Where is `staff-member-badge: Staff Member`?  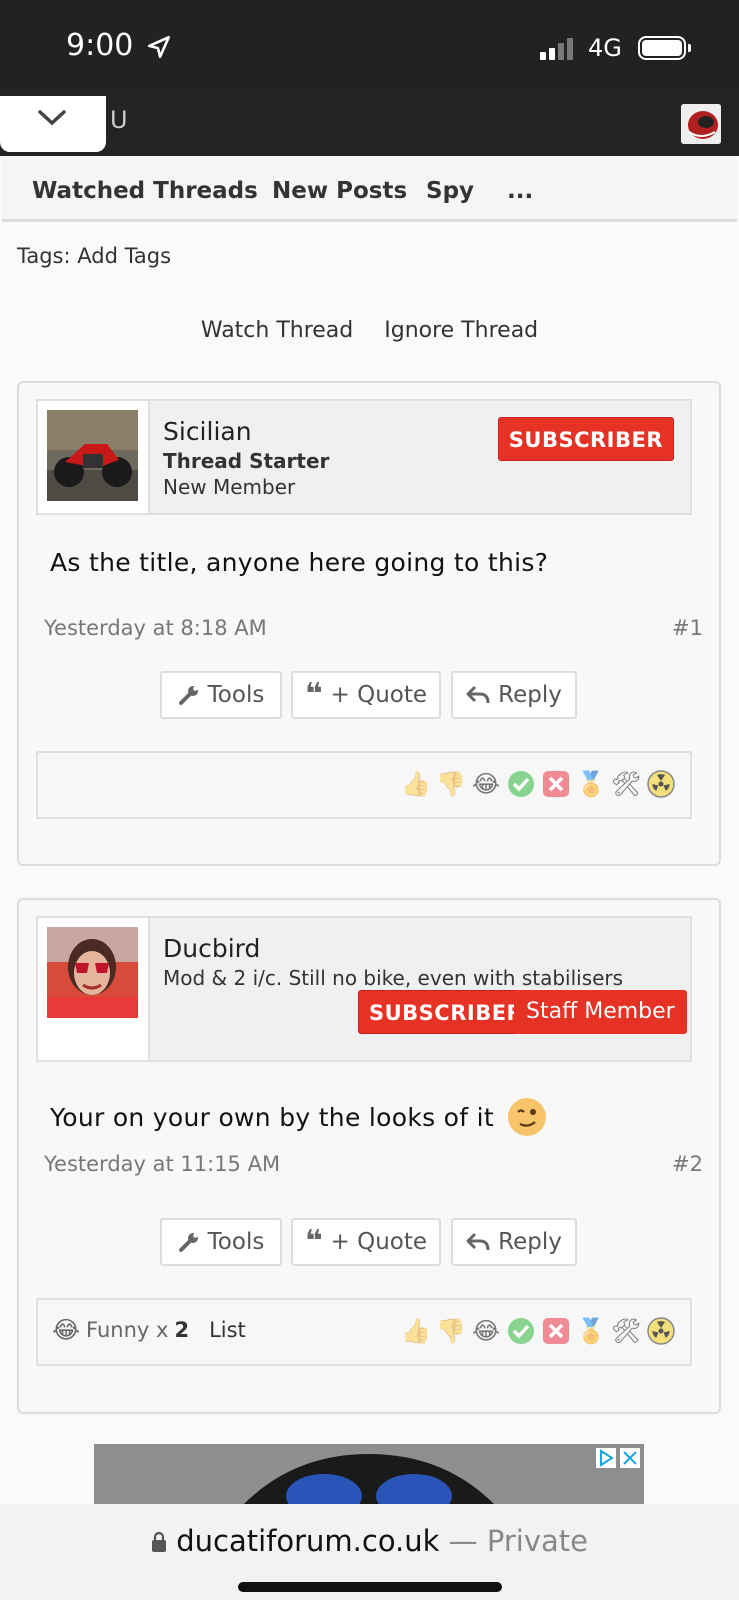
staff-member-badge: Staff Member is located at coordinates (600, 1012).